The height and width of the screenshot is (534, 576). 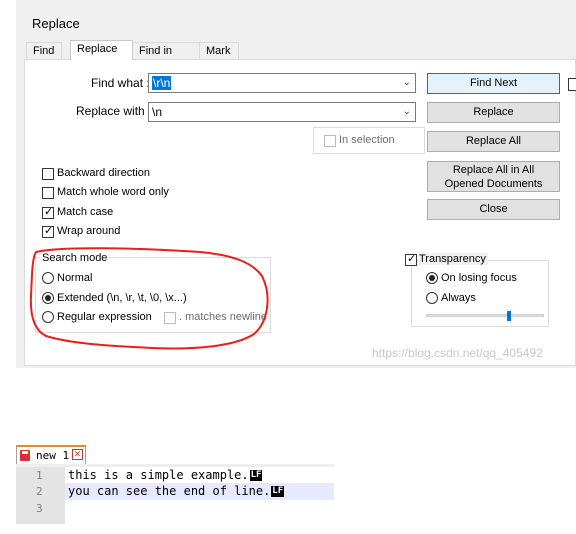 I want to click on code-text: you can see the end of line., so click(x=169, y=491).